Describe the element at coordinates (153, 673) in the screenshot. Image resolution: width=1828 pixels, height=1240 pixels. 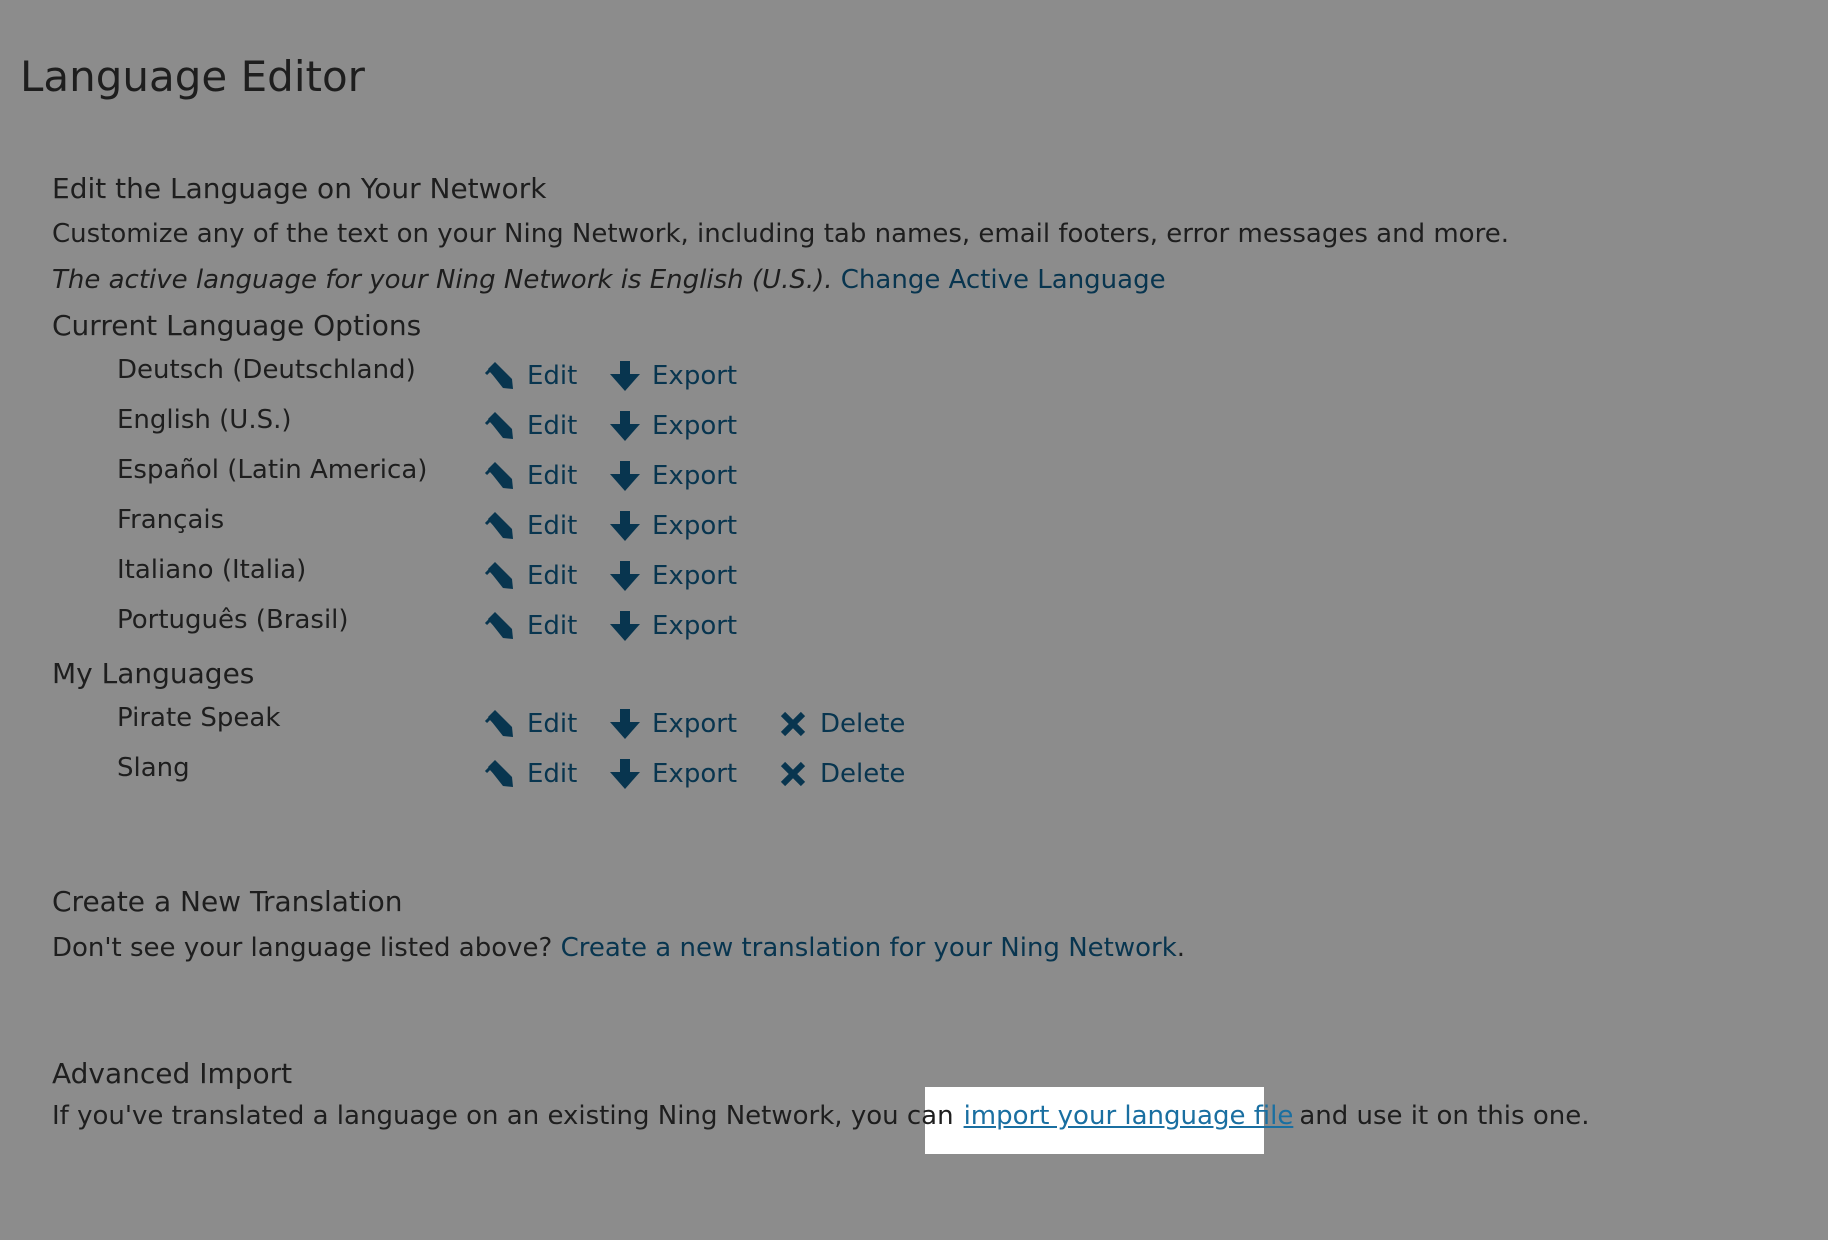
I see `my-languages-heading: My Languages` at that location.